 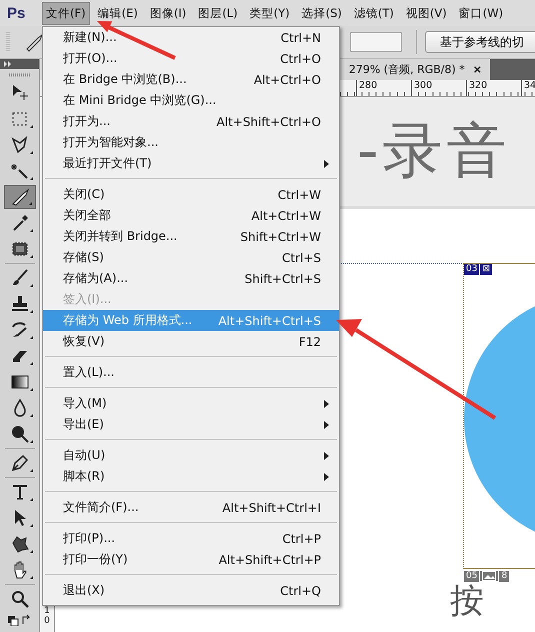 What do you see at coordinates (374, 13) in the screenshot?
I see `menu-title: 滤镜(T)` at bounding box center [374, 13].